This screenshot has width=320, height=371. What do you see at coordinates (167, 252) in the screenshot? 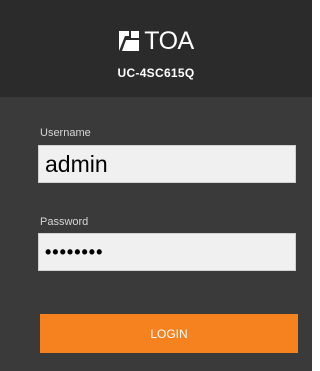
I see `password-input` at bounding box center [167, 252].